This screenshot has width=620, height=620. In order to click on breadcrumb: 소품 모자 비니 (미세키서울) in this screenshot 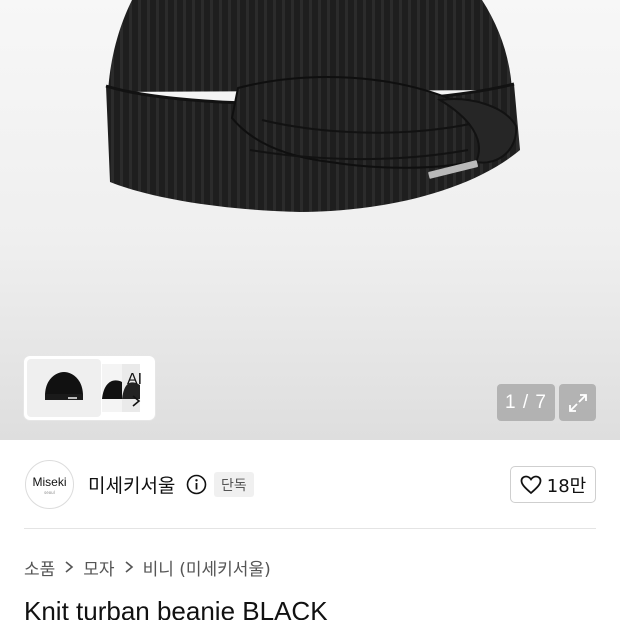, I will do `click(147, 567)`.